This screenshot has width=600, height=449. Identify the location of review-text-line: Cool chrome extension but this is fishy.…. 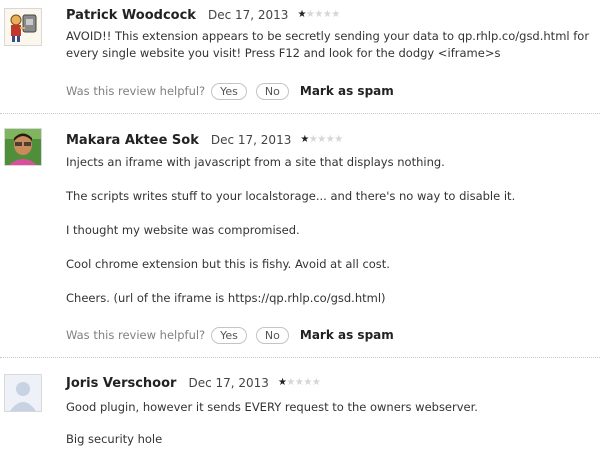
(228, 264).